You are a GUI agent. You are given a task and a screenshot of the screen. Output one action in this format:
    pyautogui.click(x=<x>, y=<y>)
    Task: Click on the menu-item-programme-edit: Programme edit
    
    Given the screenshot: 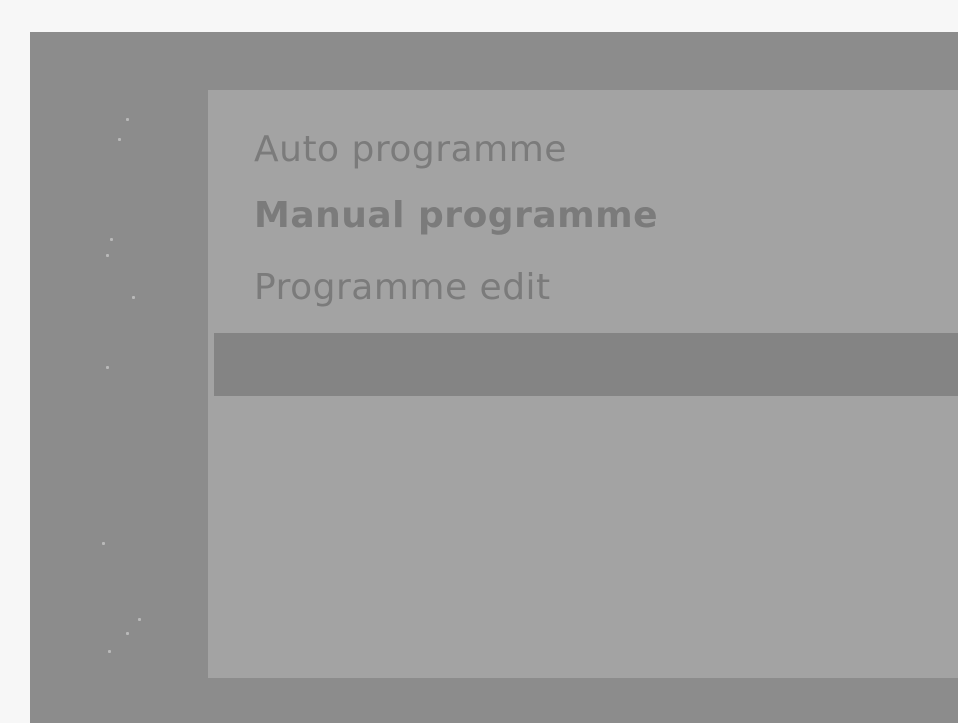 What is the action you would take?
    pyautogui.click(x=402, y=288)
    